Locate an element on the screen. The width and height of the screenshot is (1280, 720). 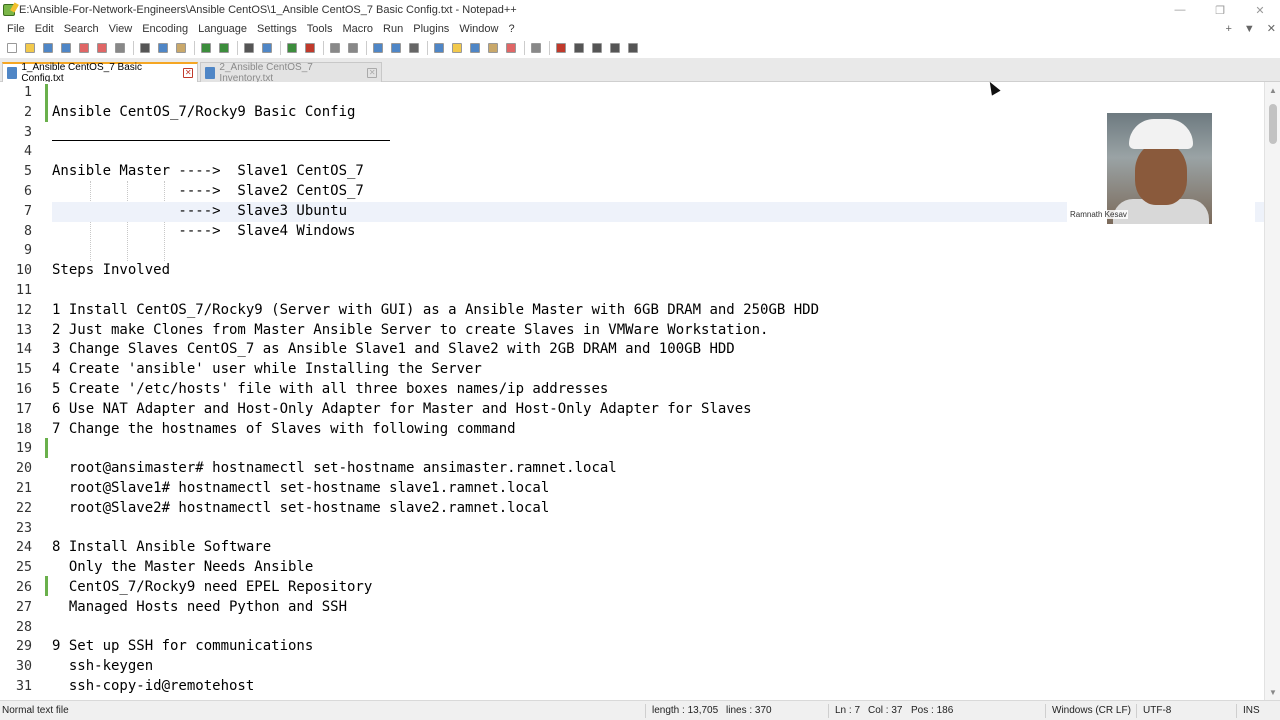
code-line: Ansible Master ----> Slave1 CentOS_7 is located at coordinates (208, 172).